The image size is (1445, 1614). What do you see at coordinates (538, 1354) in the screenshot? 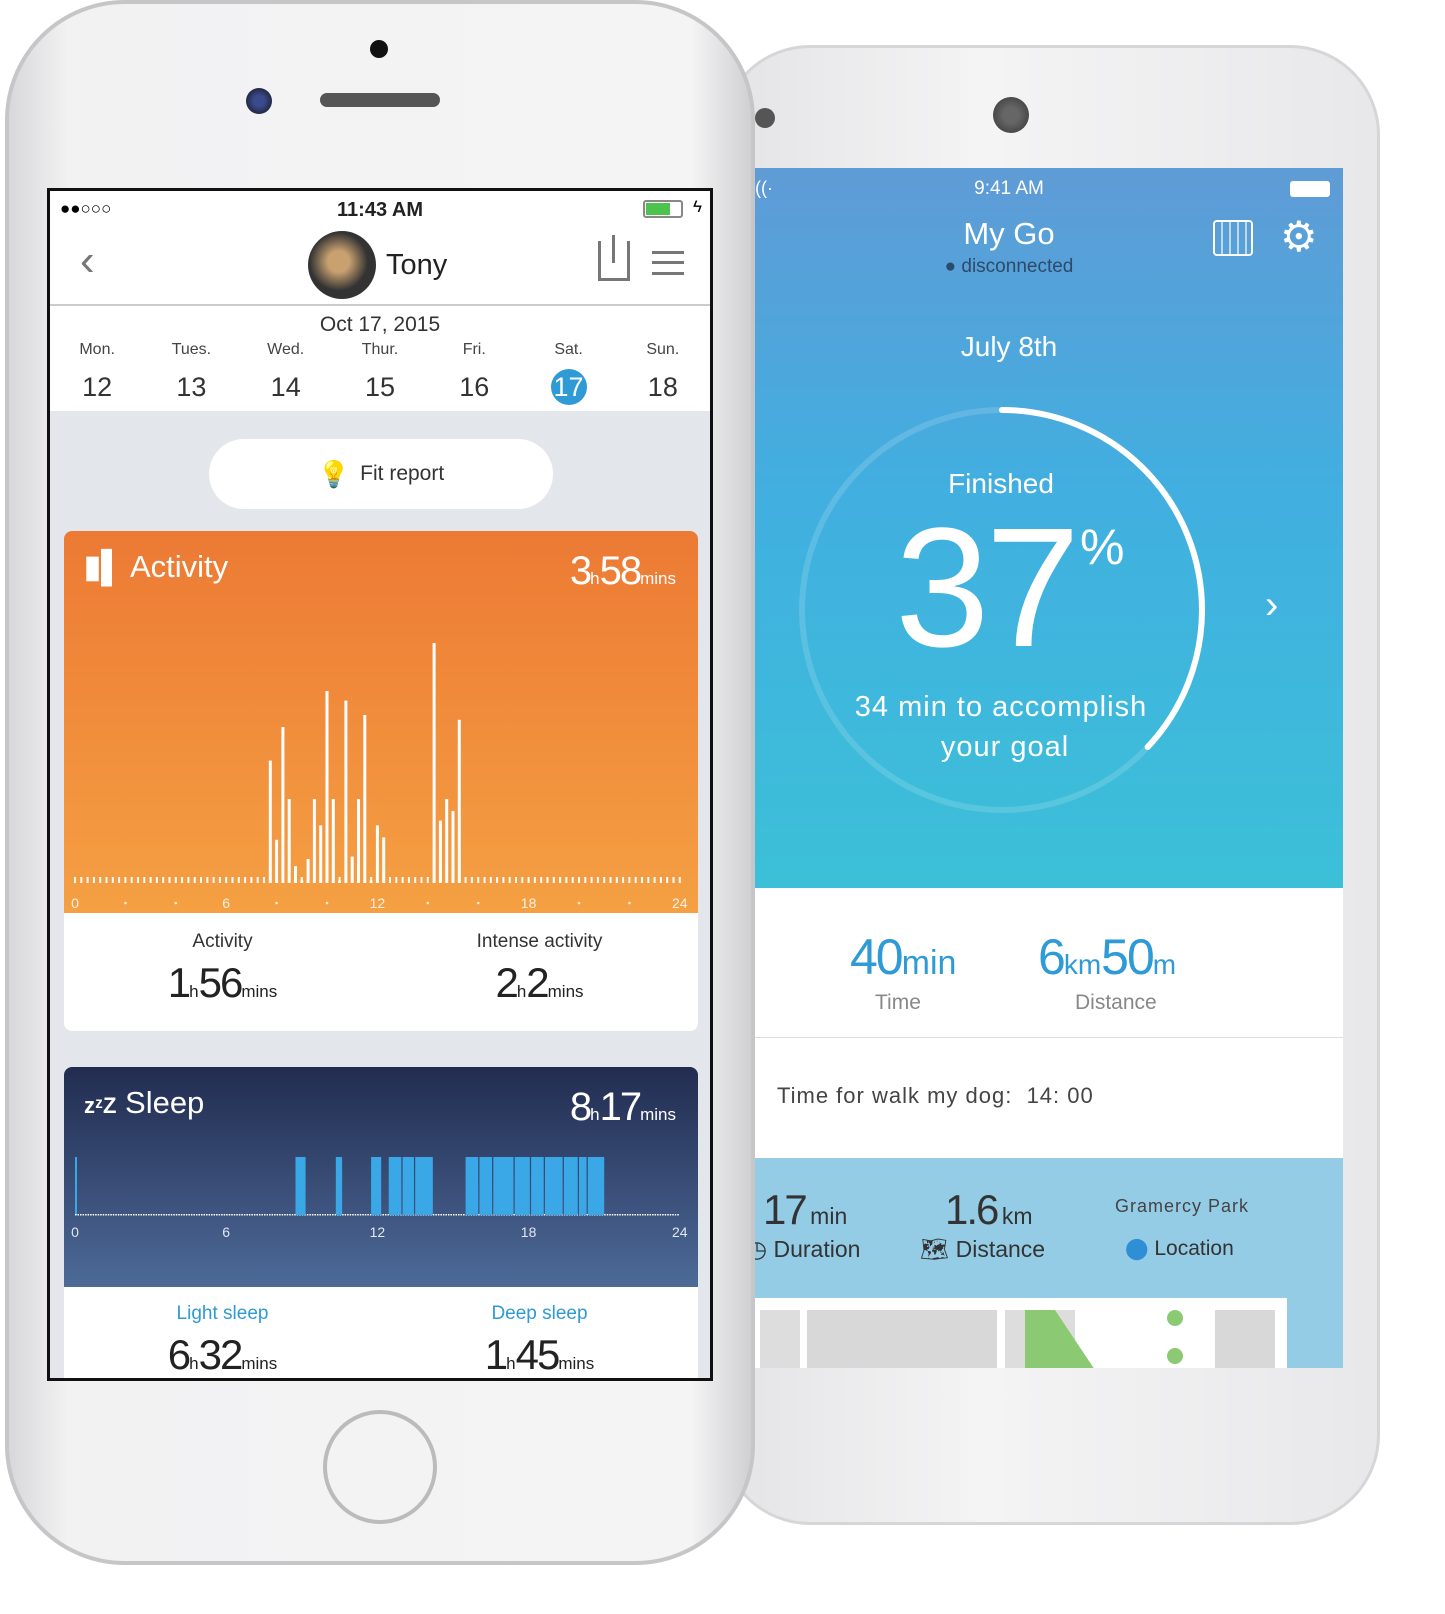
I see `stat-minutes: 45` at bounding box center [538, 1354].